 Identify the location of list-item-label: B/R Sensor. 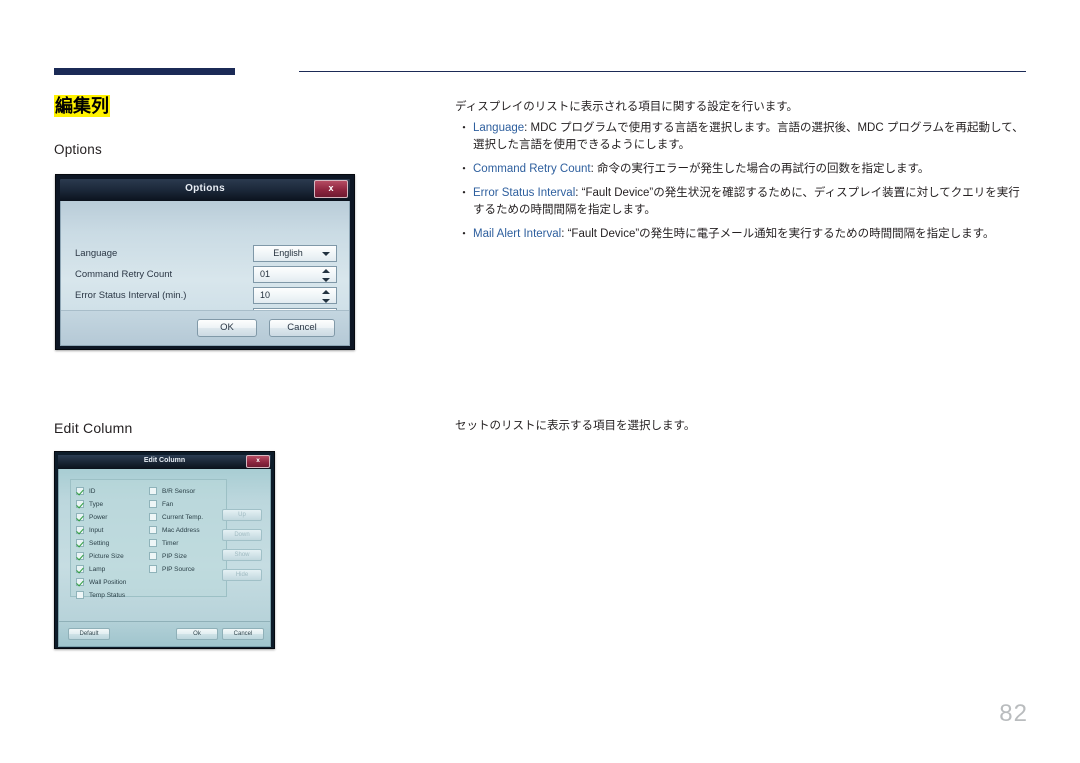
(179, 491).